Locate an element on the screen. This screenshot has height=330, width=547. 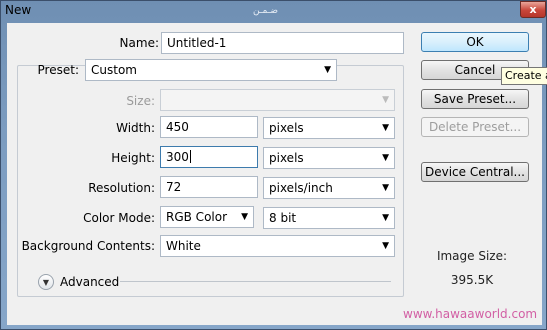
height-input: 300 is located at coordinates (209, 157).